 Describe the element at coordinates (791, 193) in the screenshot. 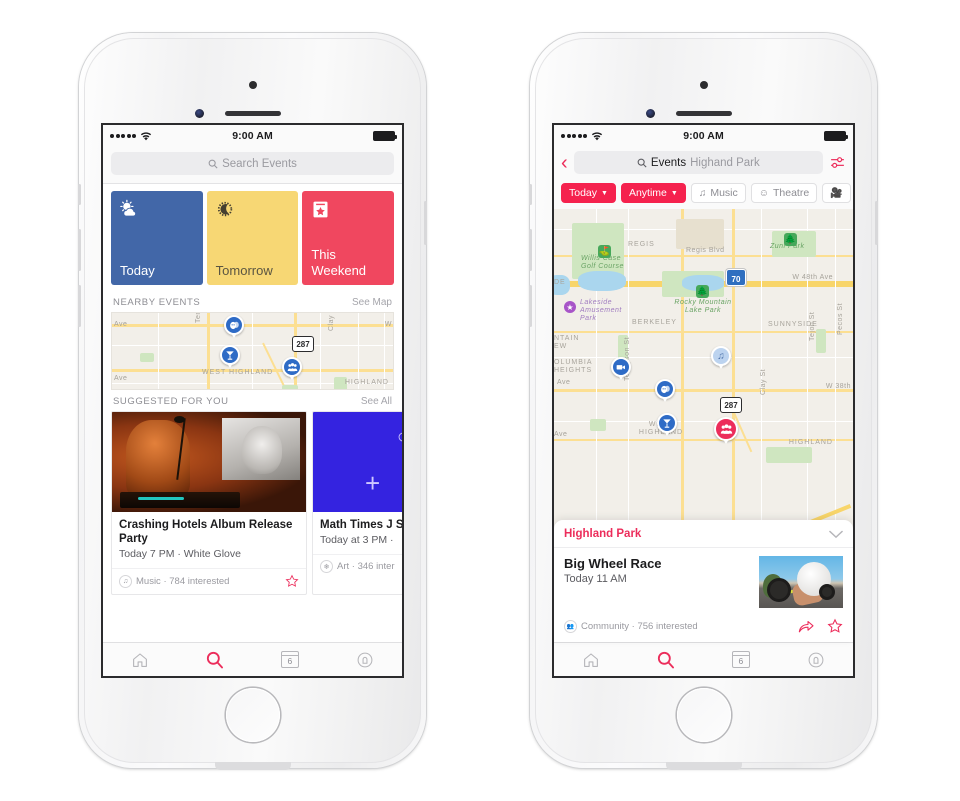

I see `chip-theatre-label: Theatre` at that location.